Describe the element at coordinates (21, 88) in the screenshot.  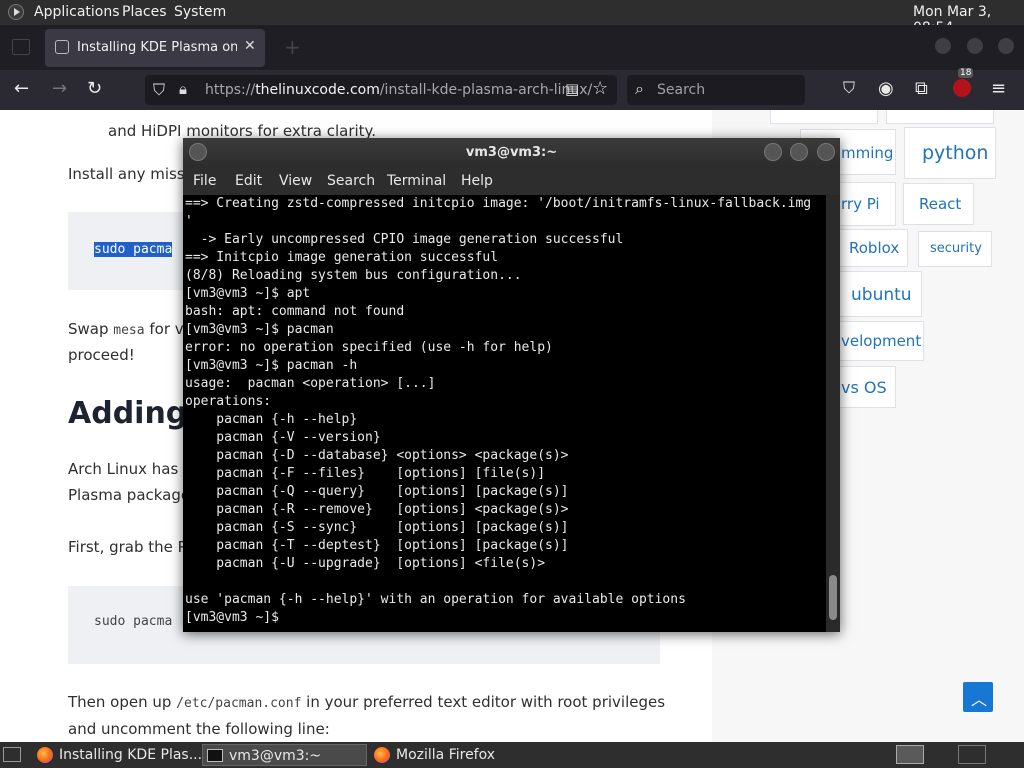
I see `back-icon: ←` at that location.